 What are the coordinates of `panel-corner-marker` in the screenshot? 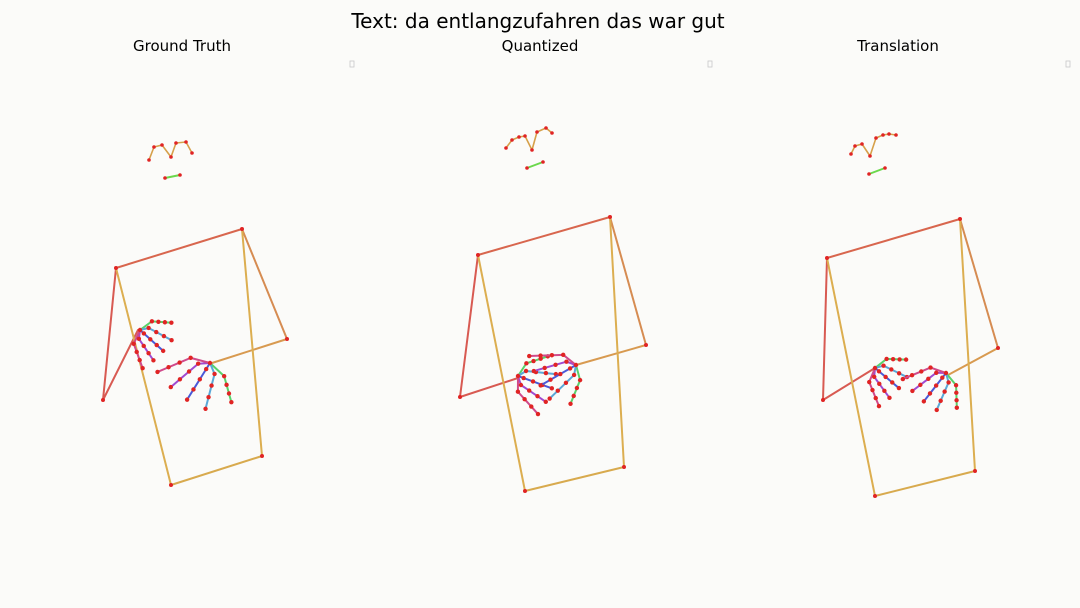 It's located at (352, 64).